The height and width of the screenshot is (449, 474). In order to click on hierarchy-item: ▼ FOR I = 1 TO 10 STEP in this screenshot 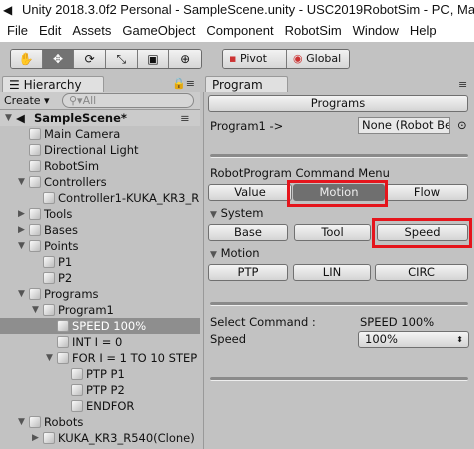, I will do `click(100, 358)`.